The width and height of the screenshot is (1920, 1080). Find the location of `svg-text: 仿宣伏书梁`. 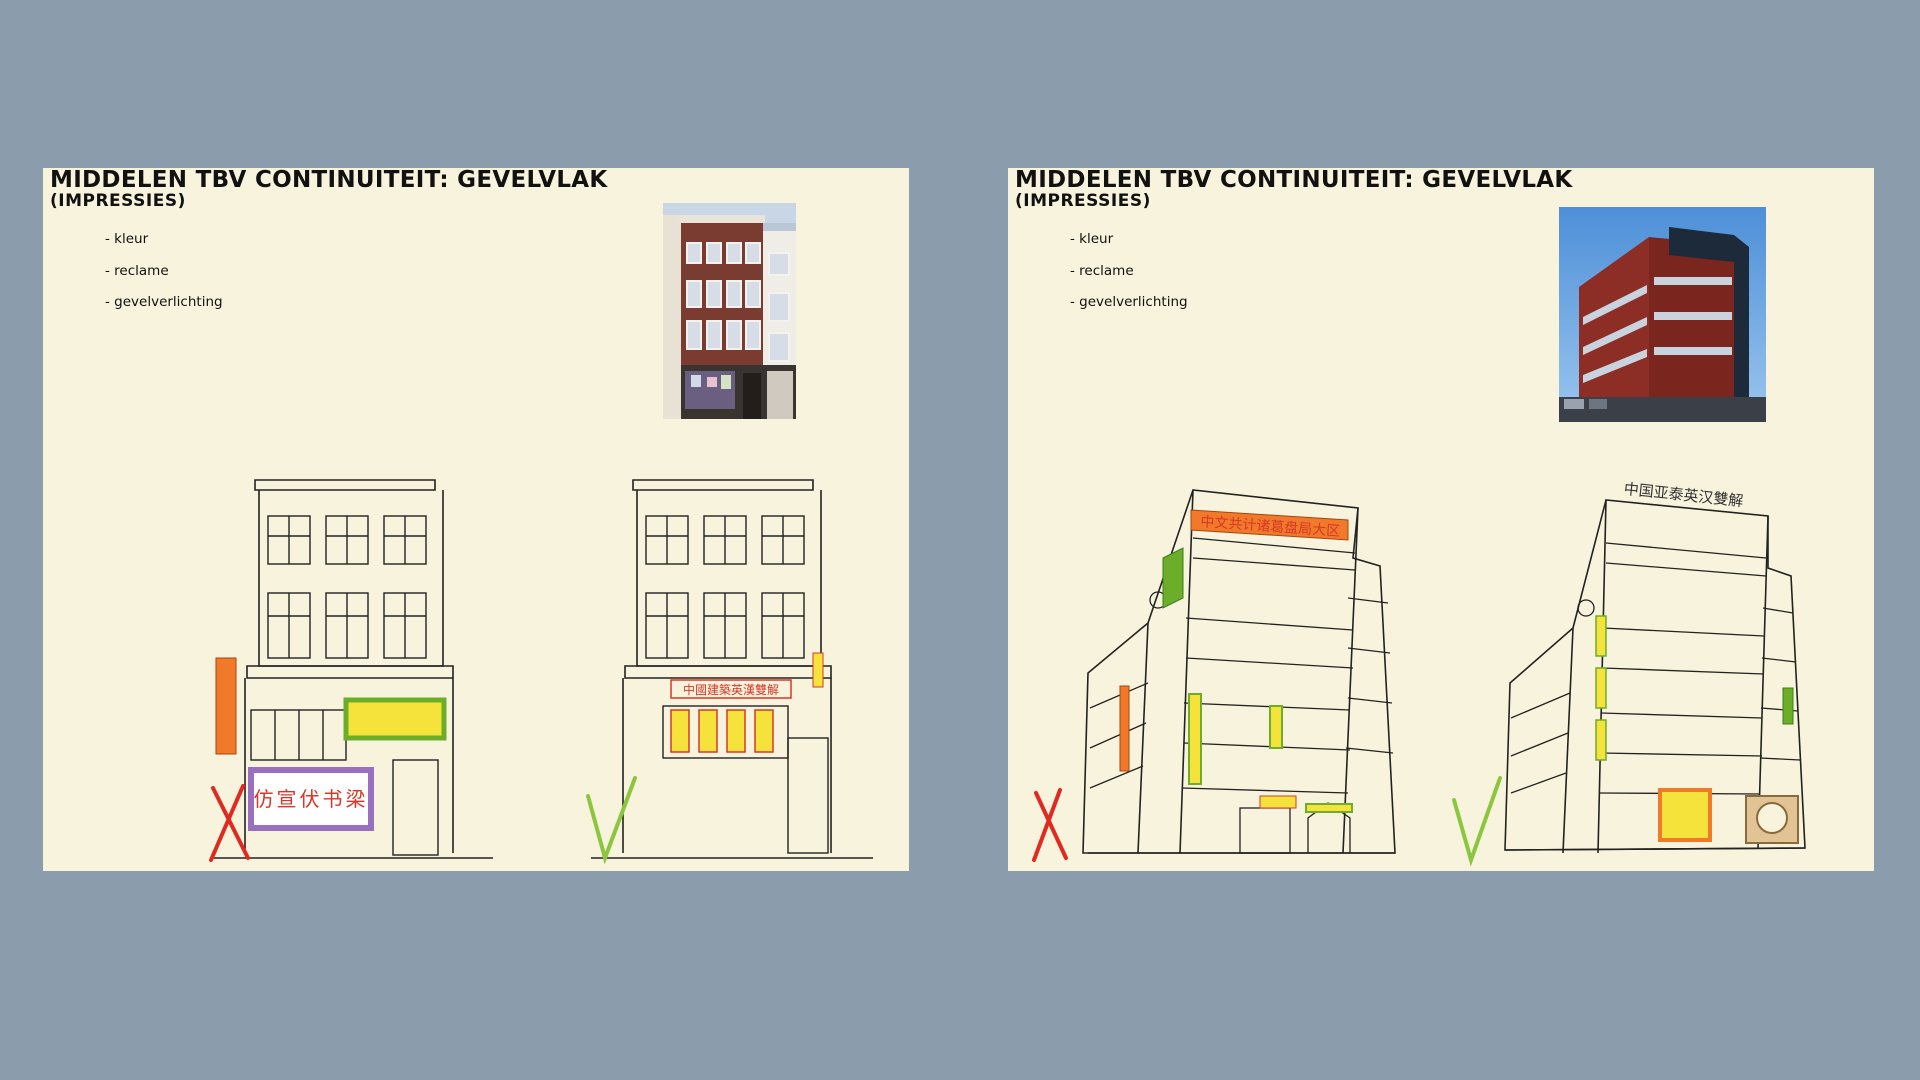

svg-text: 仿宣伏书梁 is located at coordinates (311, 799).